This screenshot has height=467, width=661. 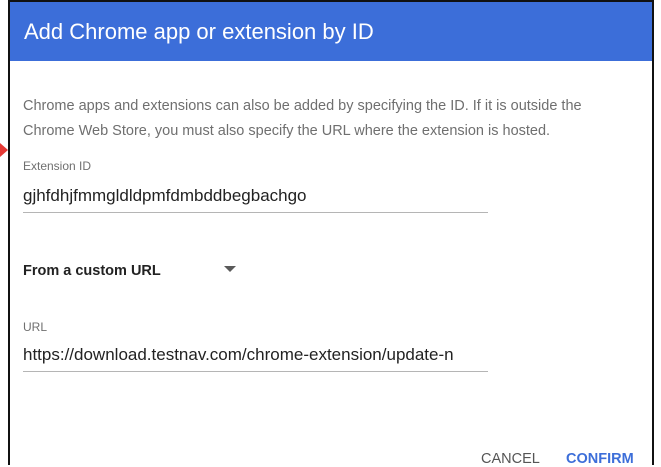 I want to click on url-label: URL, so click(x=35, y=327).